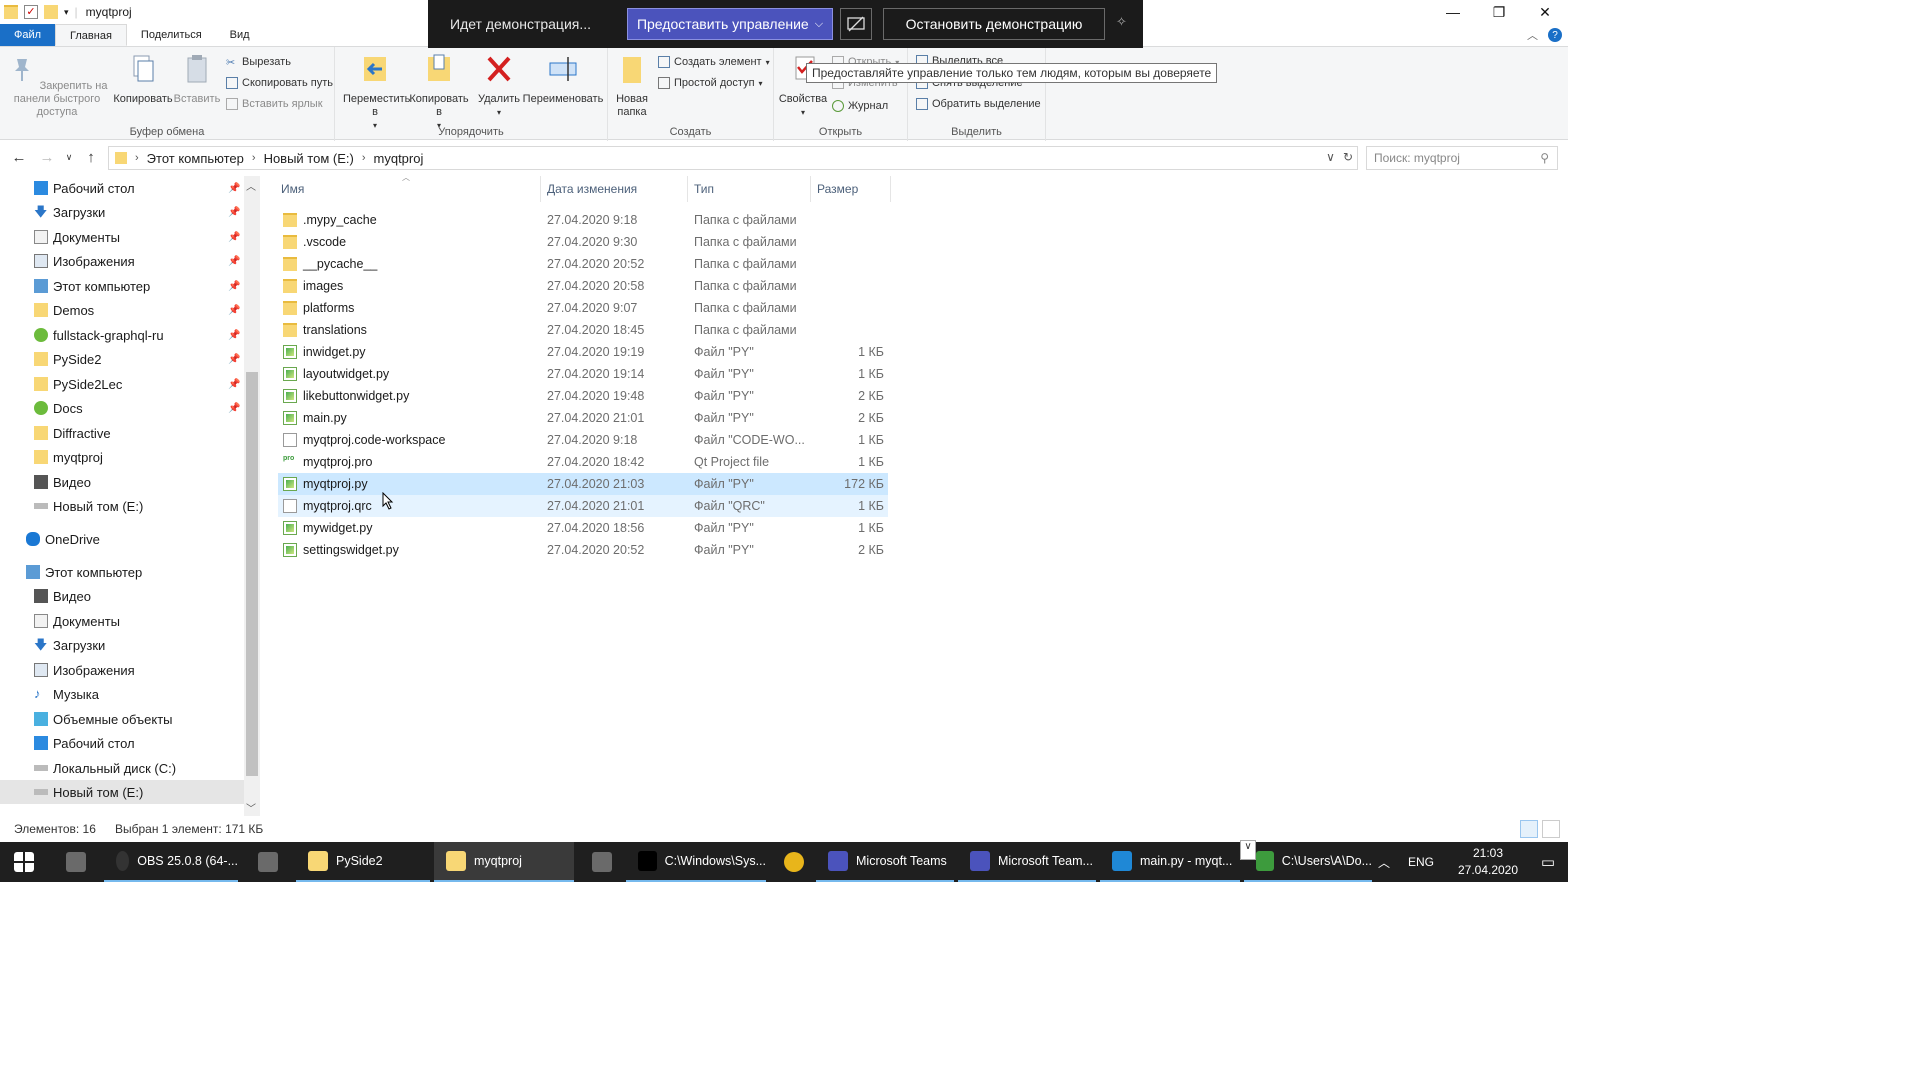 Image resolution: width=1920 pixels, height=1080 pixels. What do you see at coordinates (583, 352) in the screenshot?
I see `file-row: inwidget.py 27.04.2020 19:19 Файл "PY" 1 КБ` at bounding box center [583, 352].